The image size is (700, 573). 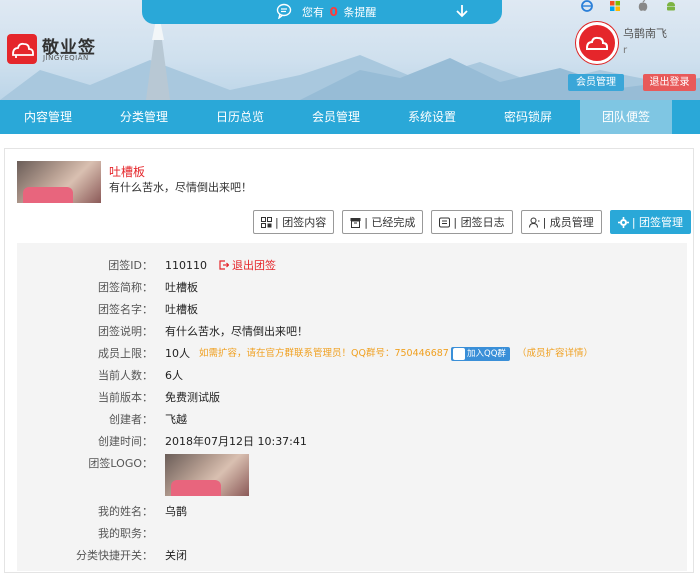 I want to click on notification-count: 0, so click(x=333, y=12).